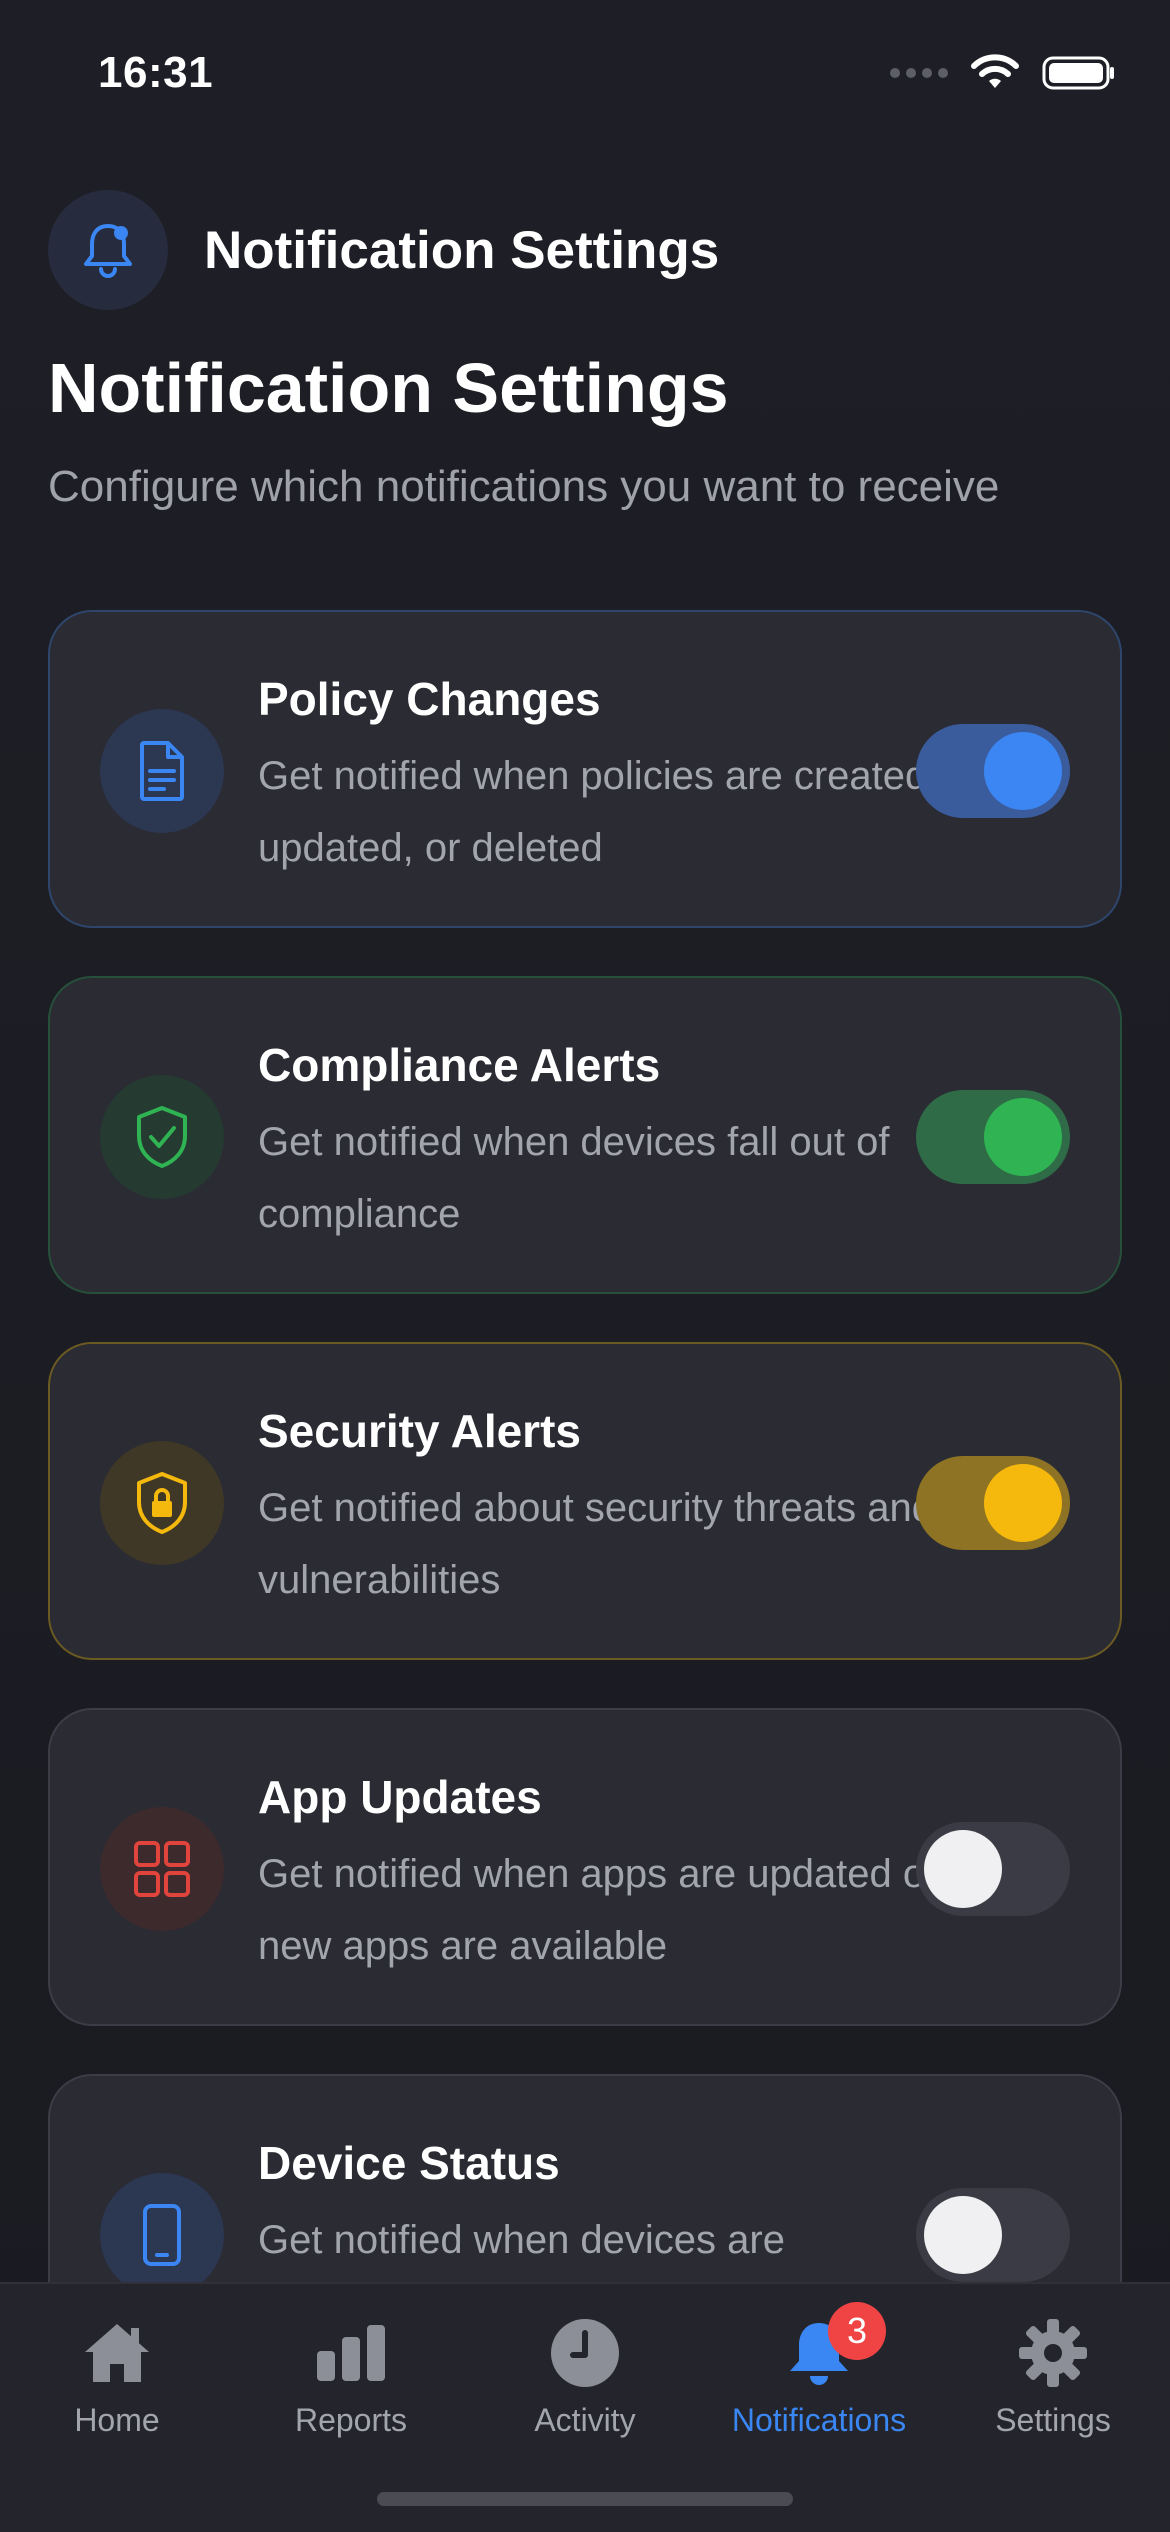 This screenshot has width=1170, height=2532. What do you see at coordinates (993, 2235) in the screenshot?
I see `device-status-toggle` at bounding box center [993, 2235].